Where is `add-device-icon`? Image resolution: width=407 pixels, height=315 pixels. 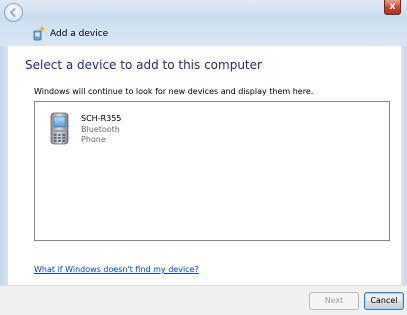 add-device-icon is located at coordinates (39, 33).